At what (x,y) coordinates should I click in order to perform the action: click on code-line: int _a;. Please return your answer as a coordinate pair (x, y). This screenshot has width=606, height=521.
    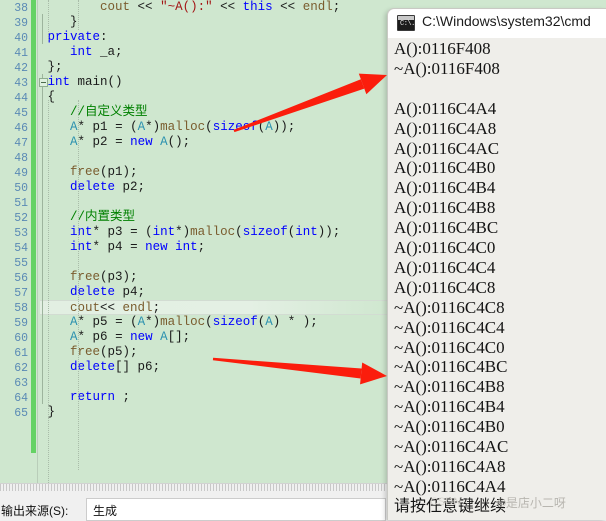
    Looking at the image, I should click on (81, 52).